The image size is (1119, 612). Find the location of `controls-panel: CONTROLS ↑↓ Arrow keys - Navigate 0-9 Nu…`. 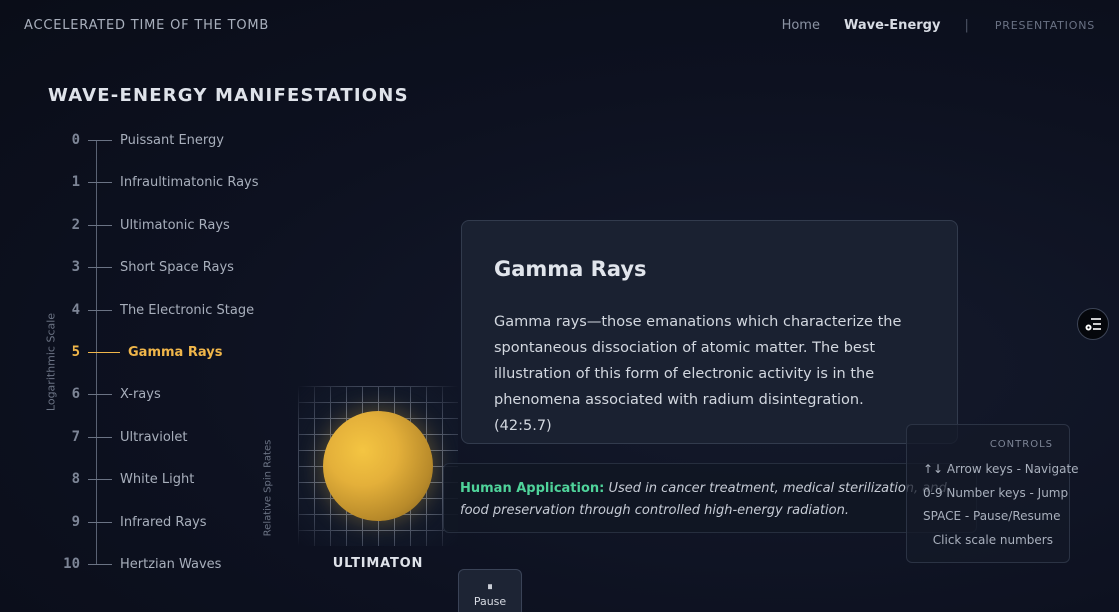

controls-panel: CONTROLS ↑↓ Arrow keys - Navigate 0-9 Nu… is located at coordinates (992, 493).